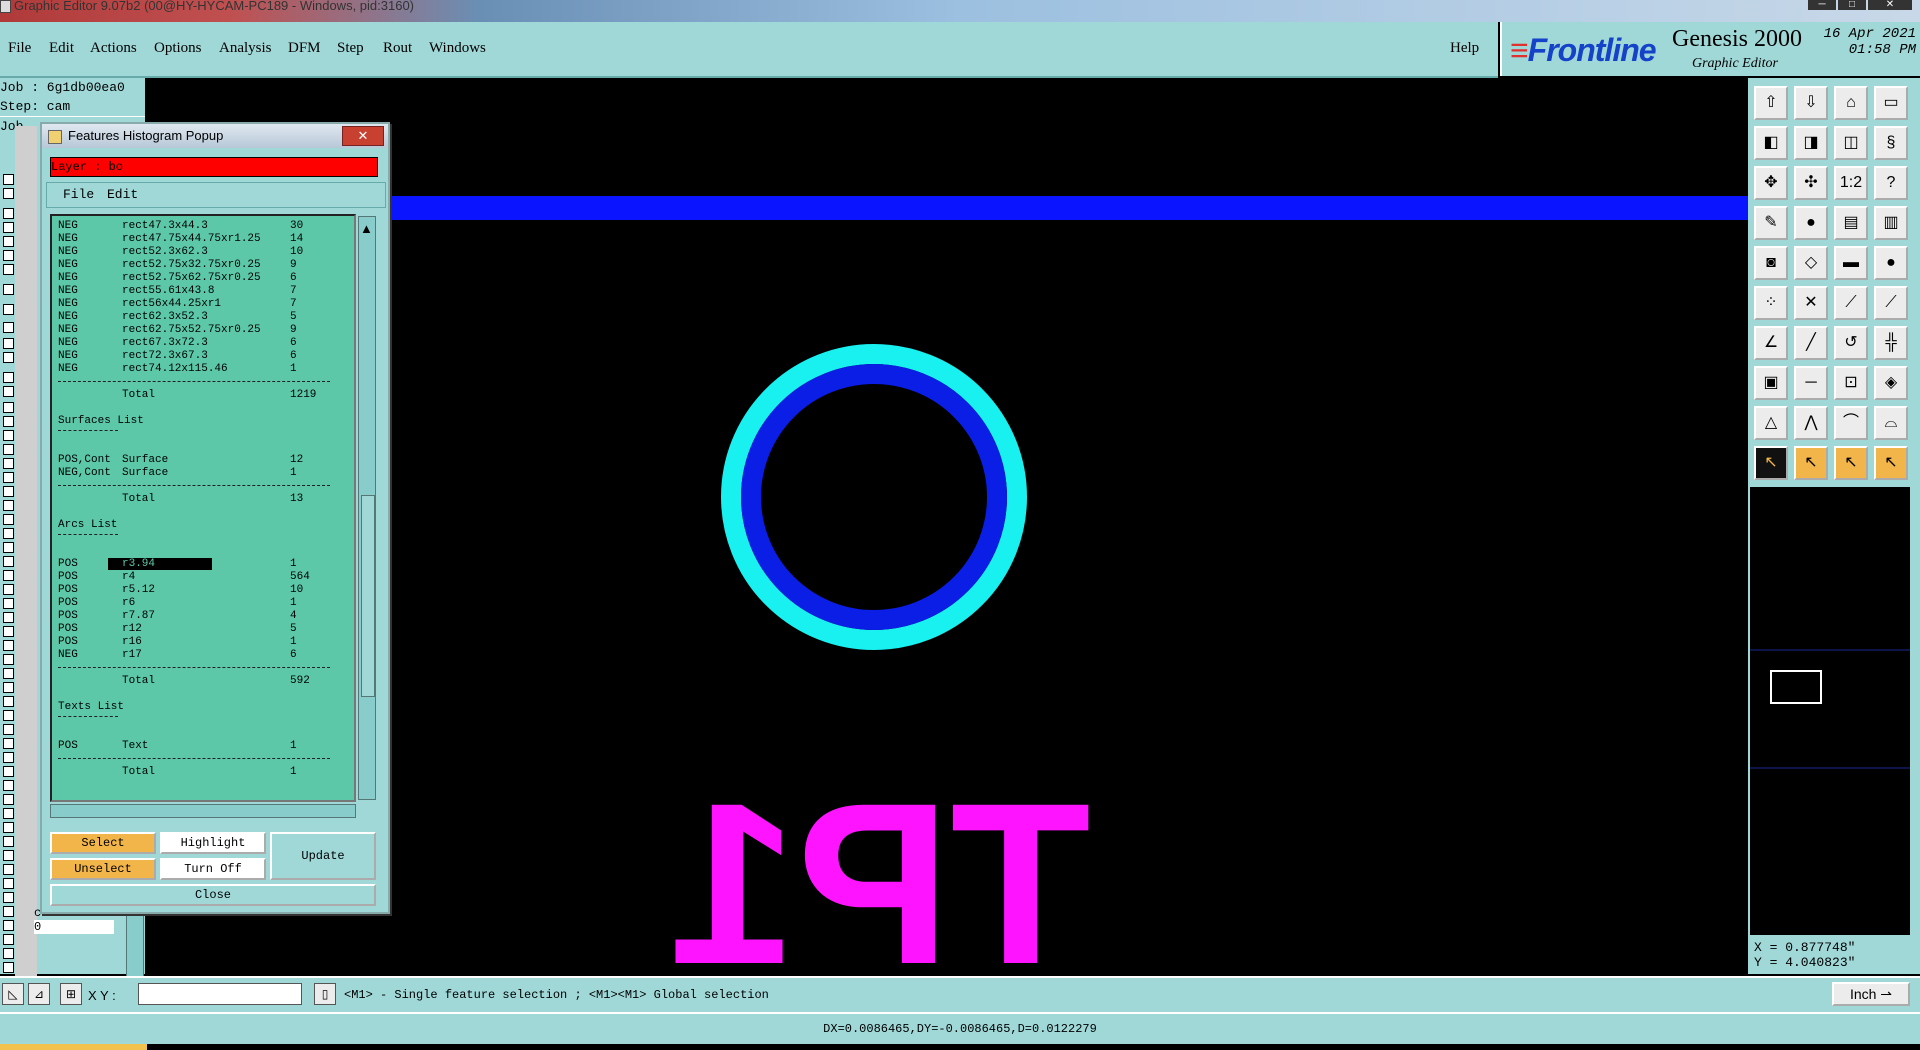 This screenshot has height=1050, width=1920. What do you see at coordinates (1464, 48) in the screenshot?
I see `menu-help: Help` at bounding box center [1464, 48].